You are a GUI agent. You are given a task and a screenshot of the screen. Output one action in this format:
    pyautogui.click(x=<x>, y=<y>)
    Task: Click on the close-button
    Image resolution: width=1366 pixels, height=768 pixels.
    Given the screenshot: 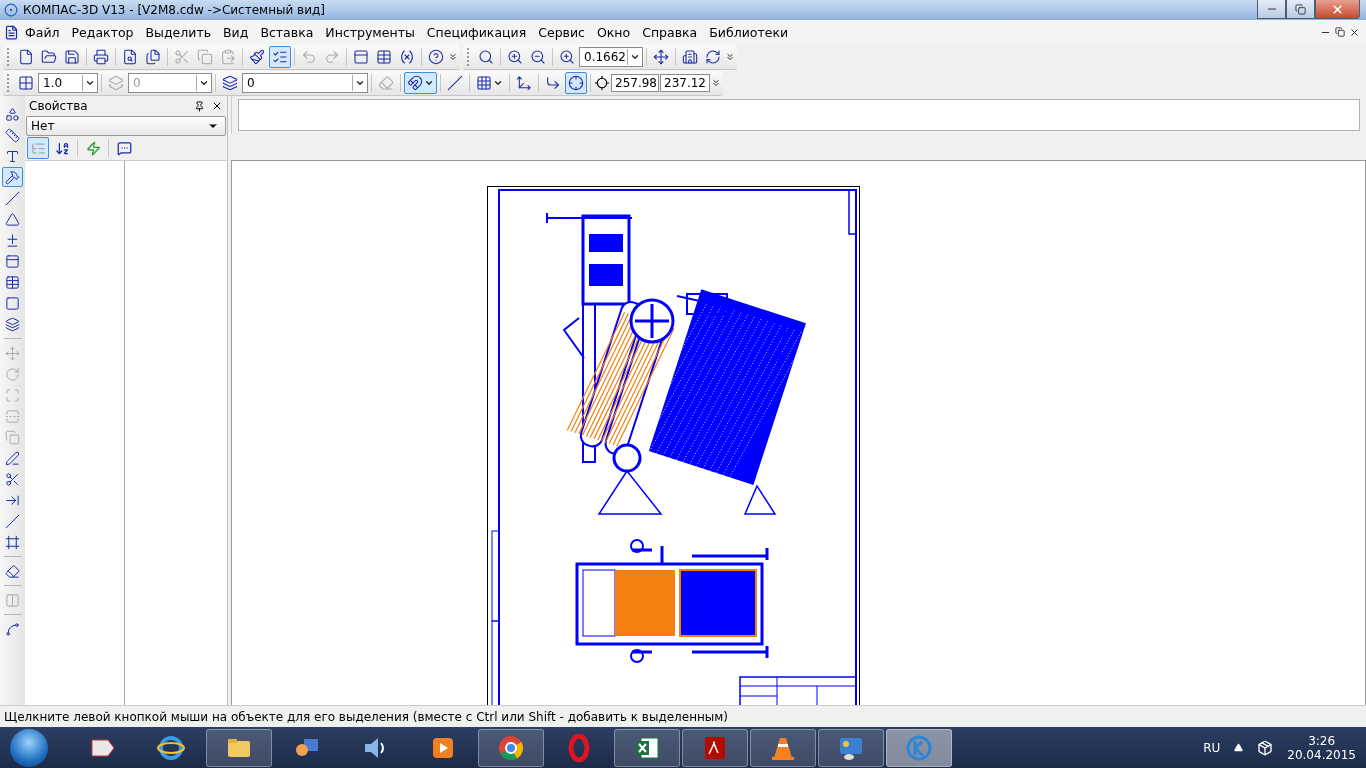 What is the action you would take?
    pyautogui.click(x=1337, y=9)
    